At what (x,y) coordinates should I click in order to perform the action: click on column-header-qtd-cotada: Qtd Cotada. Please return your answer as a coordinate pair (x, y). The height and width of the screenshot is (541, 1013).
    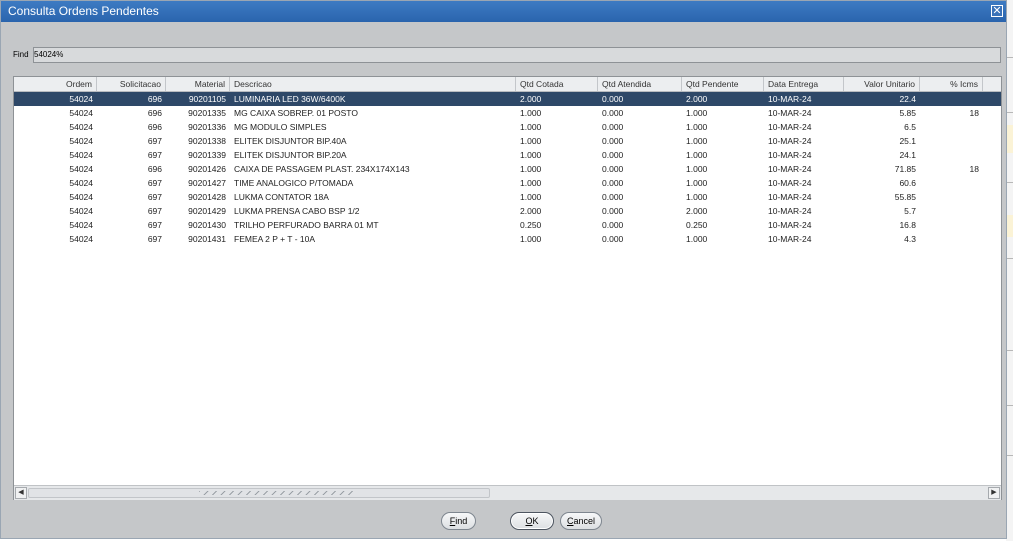
    Looking at the image, I should click on (557, 84).